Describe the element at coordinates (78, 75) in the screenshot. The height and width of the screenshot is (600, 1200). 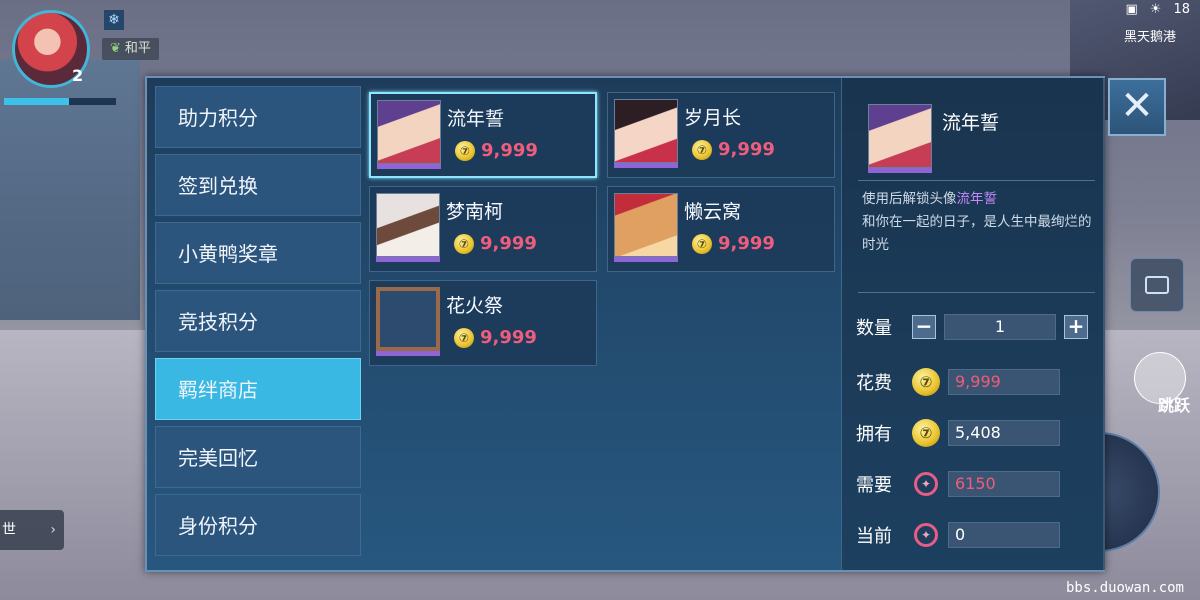
I see `player-level: 2` at that location.